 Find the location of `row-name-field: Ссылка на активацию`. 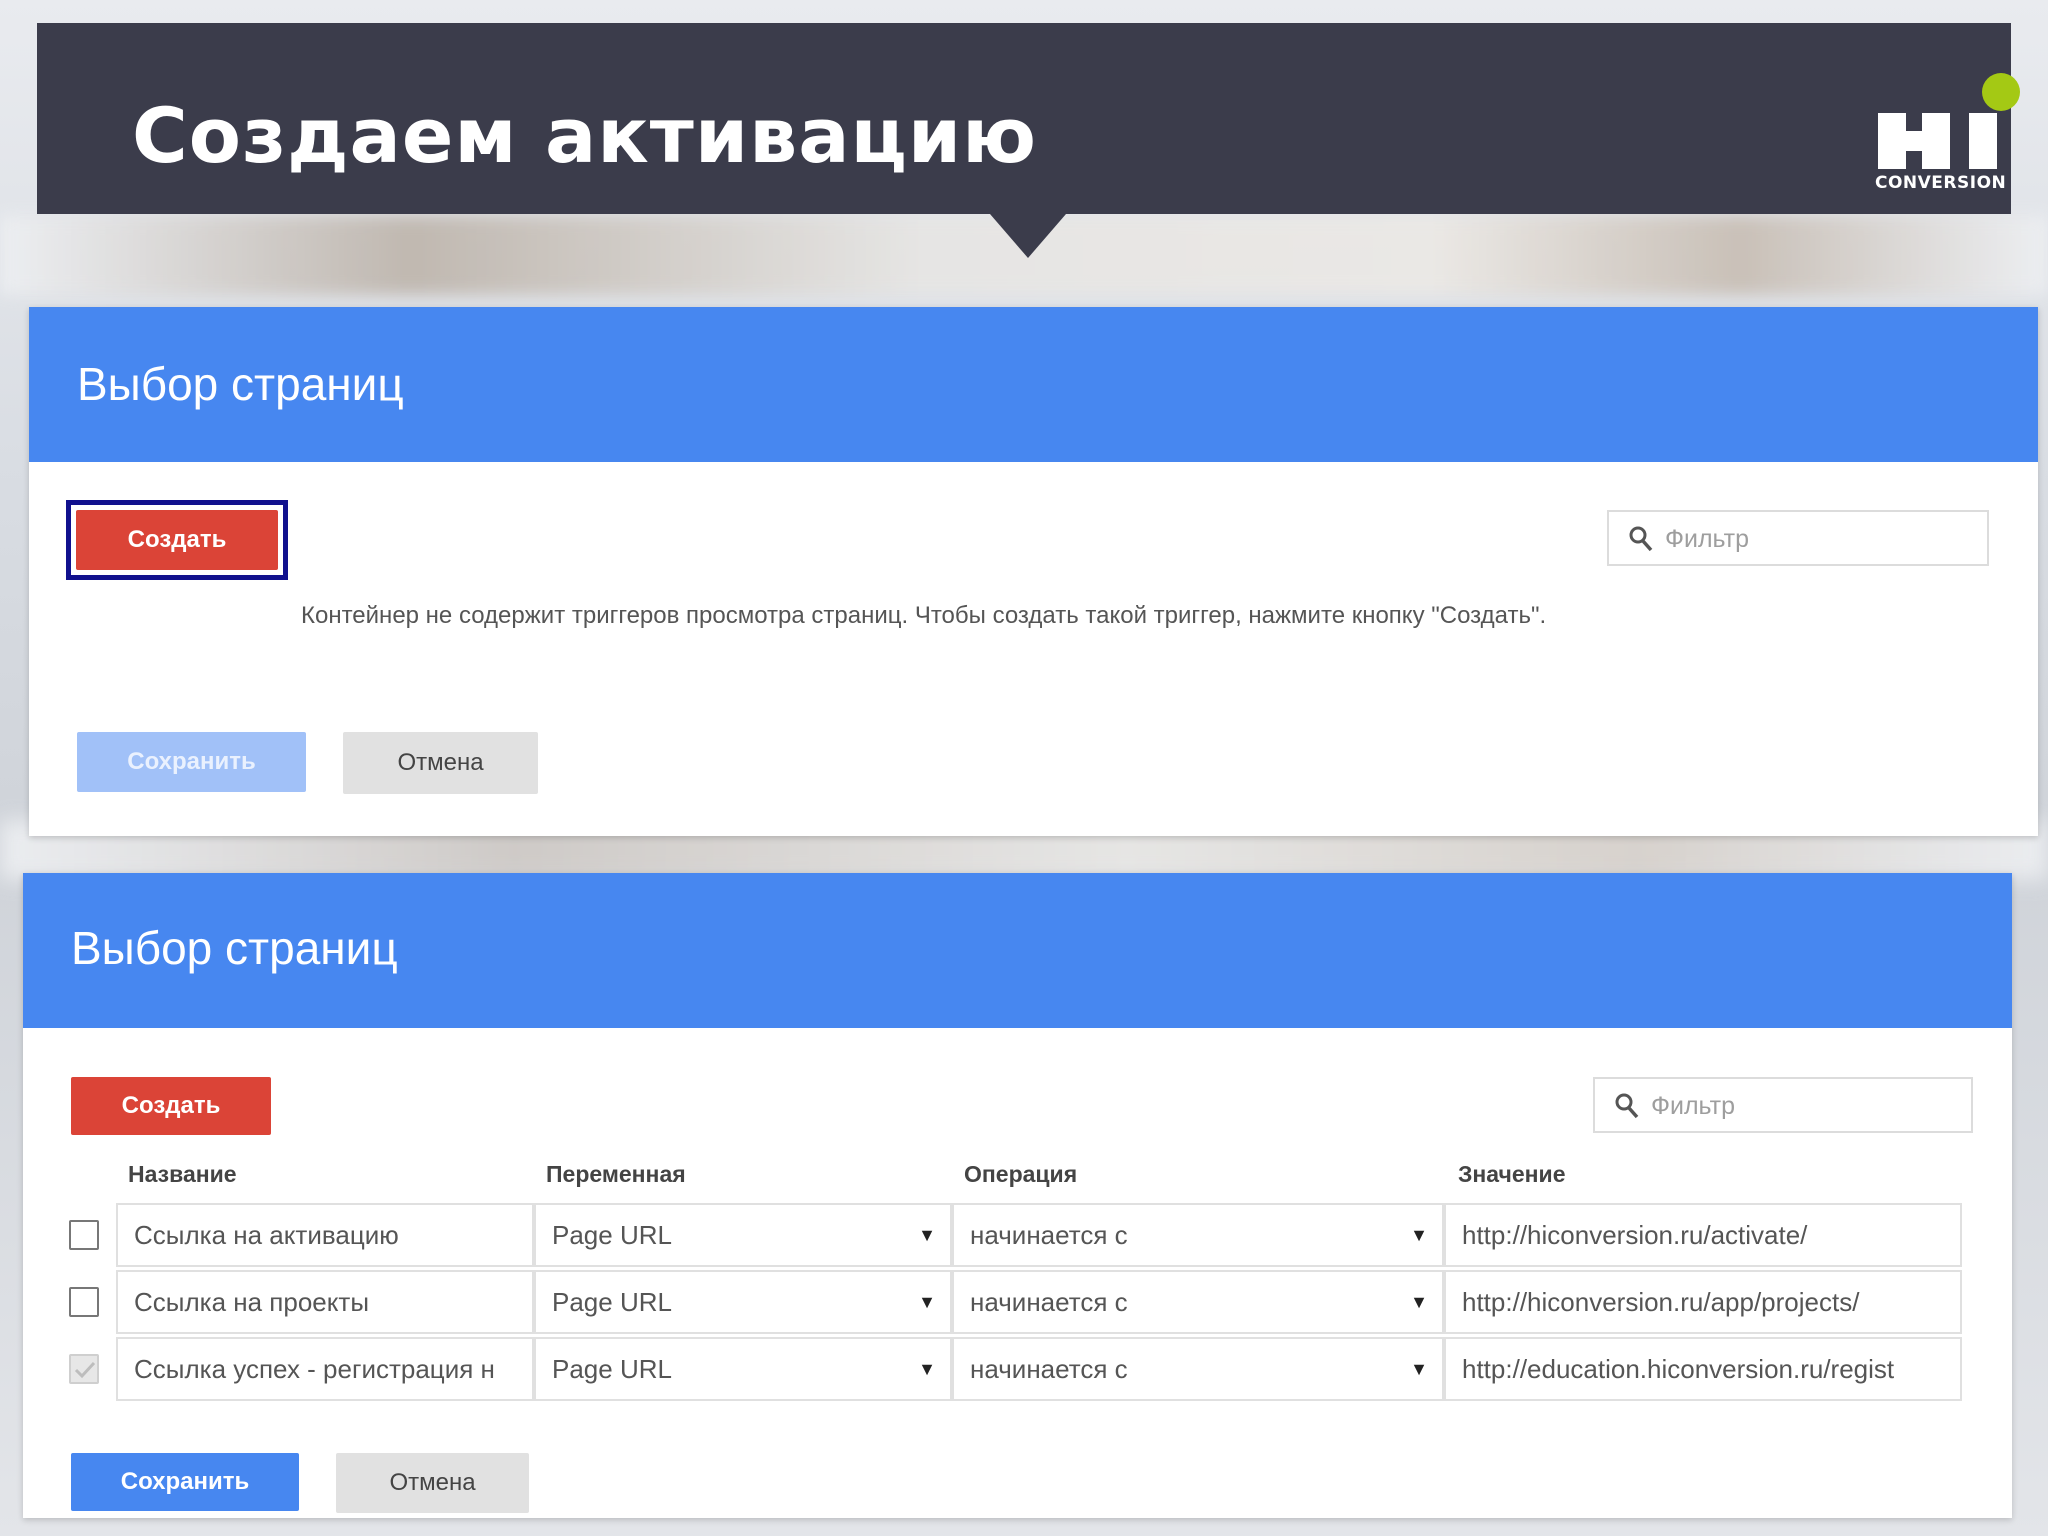

row-name-field: Ссылка на активацию is located at coordinates (325, 1235).